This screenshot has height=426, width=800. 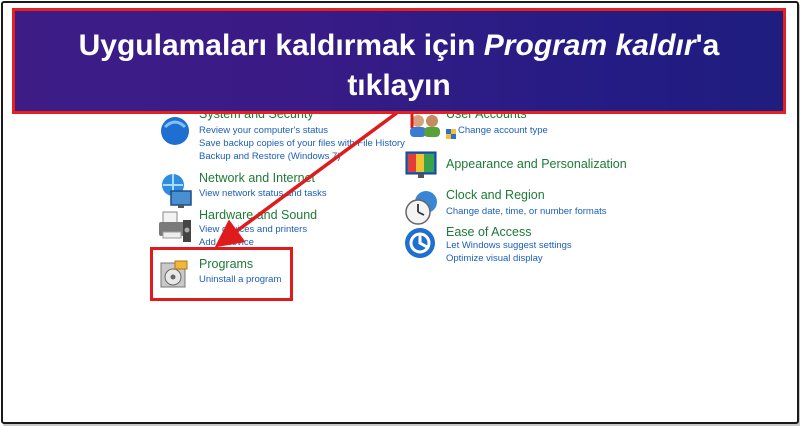 What do you see at coordinates (707, 45) in the screenshot?
I see `banner-suffix: 'a` at bounding box center [707, 45].